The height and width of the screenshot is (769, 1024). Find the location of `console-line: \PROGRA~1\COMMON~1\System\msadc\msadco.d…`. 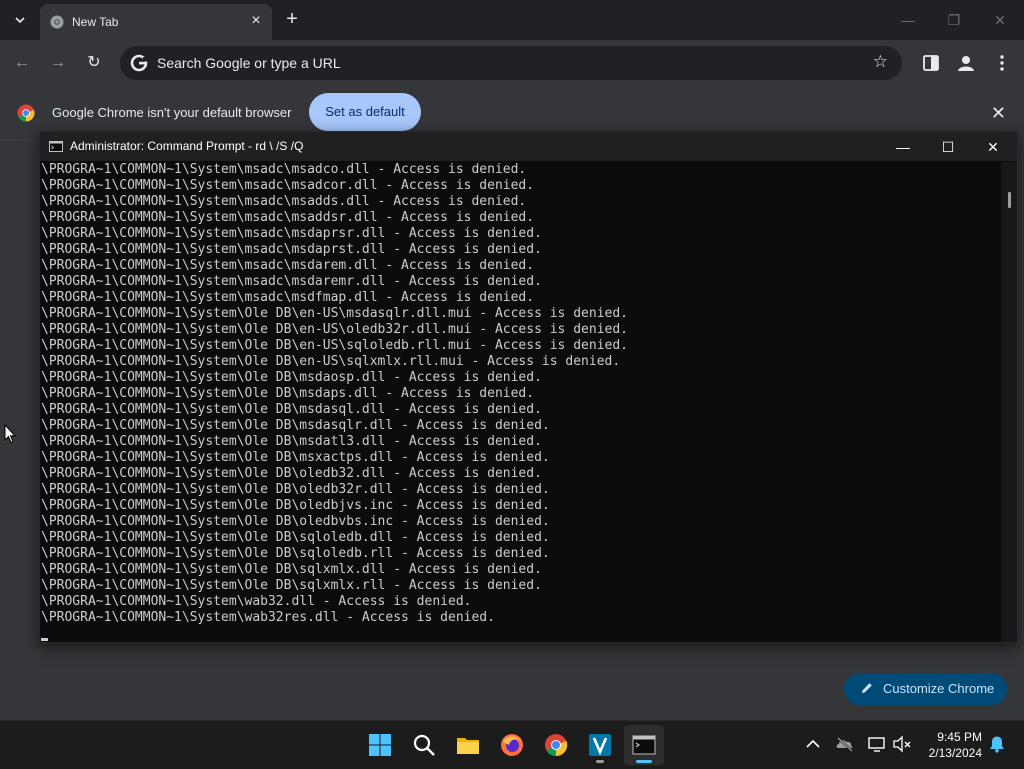

console-line: \PROGRA~1\COMMON~1\System\msadc\msadco.d… is located at coordinates (284, 169).